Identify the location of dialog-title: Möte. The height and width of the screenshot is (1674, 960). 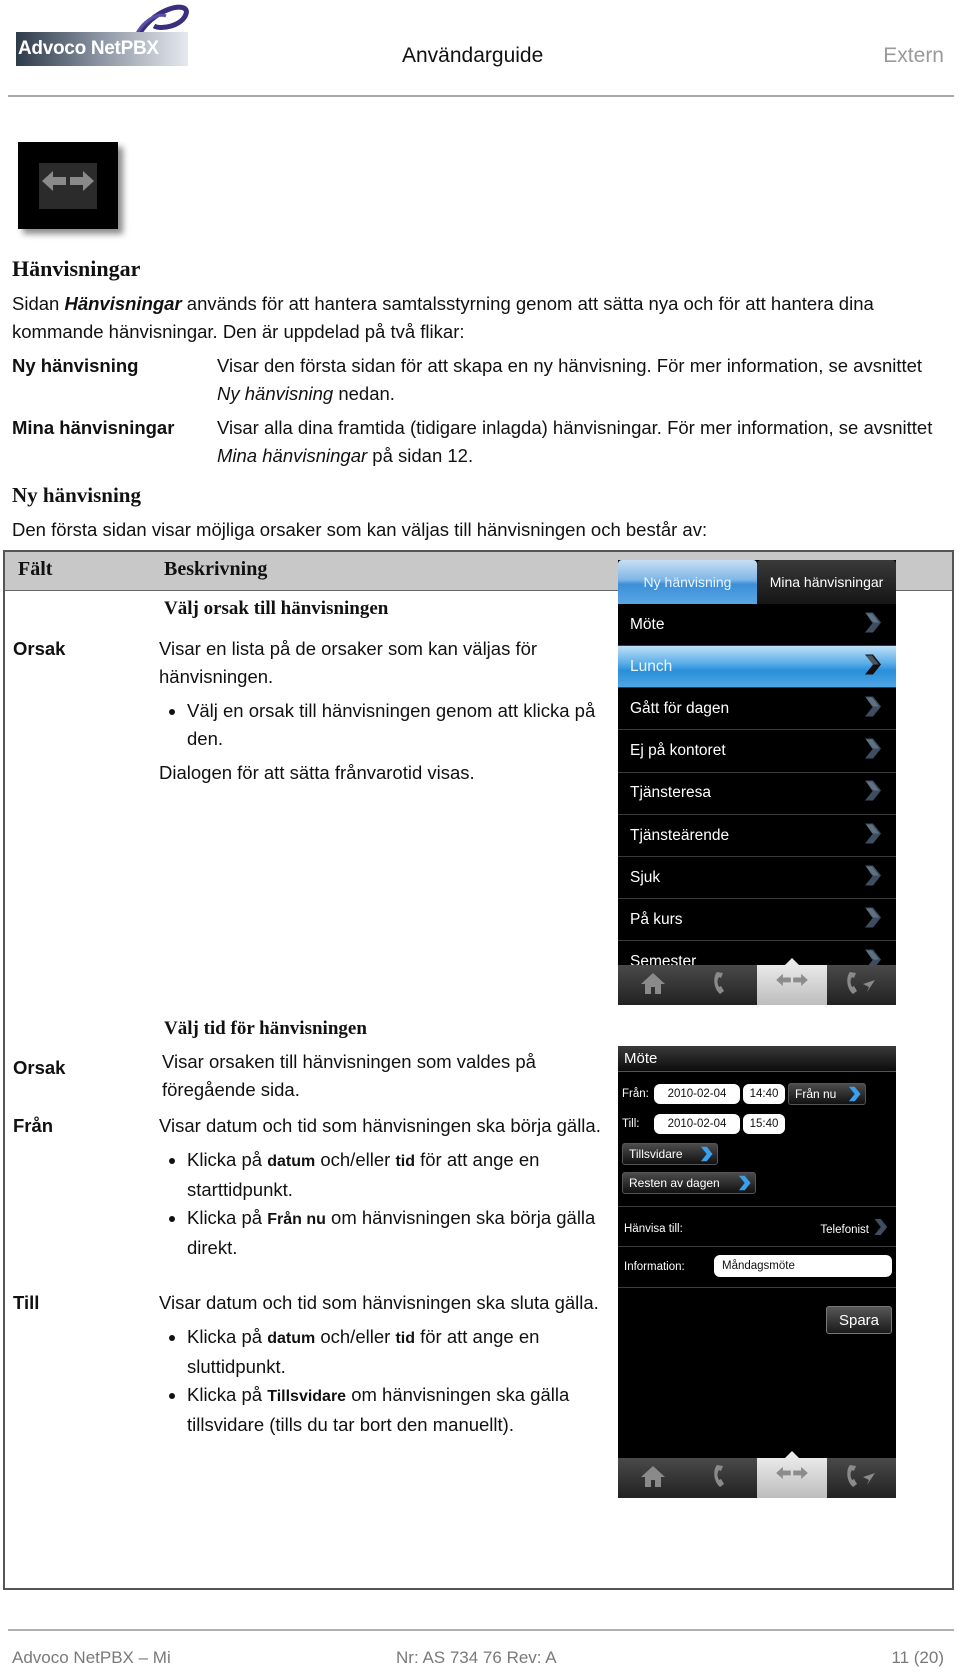
(757, 1059).